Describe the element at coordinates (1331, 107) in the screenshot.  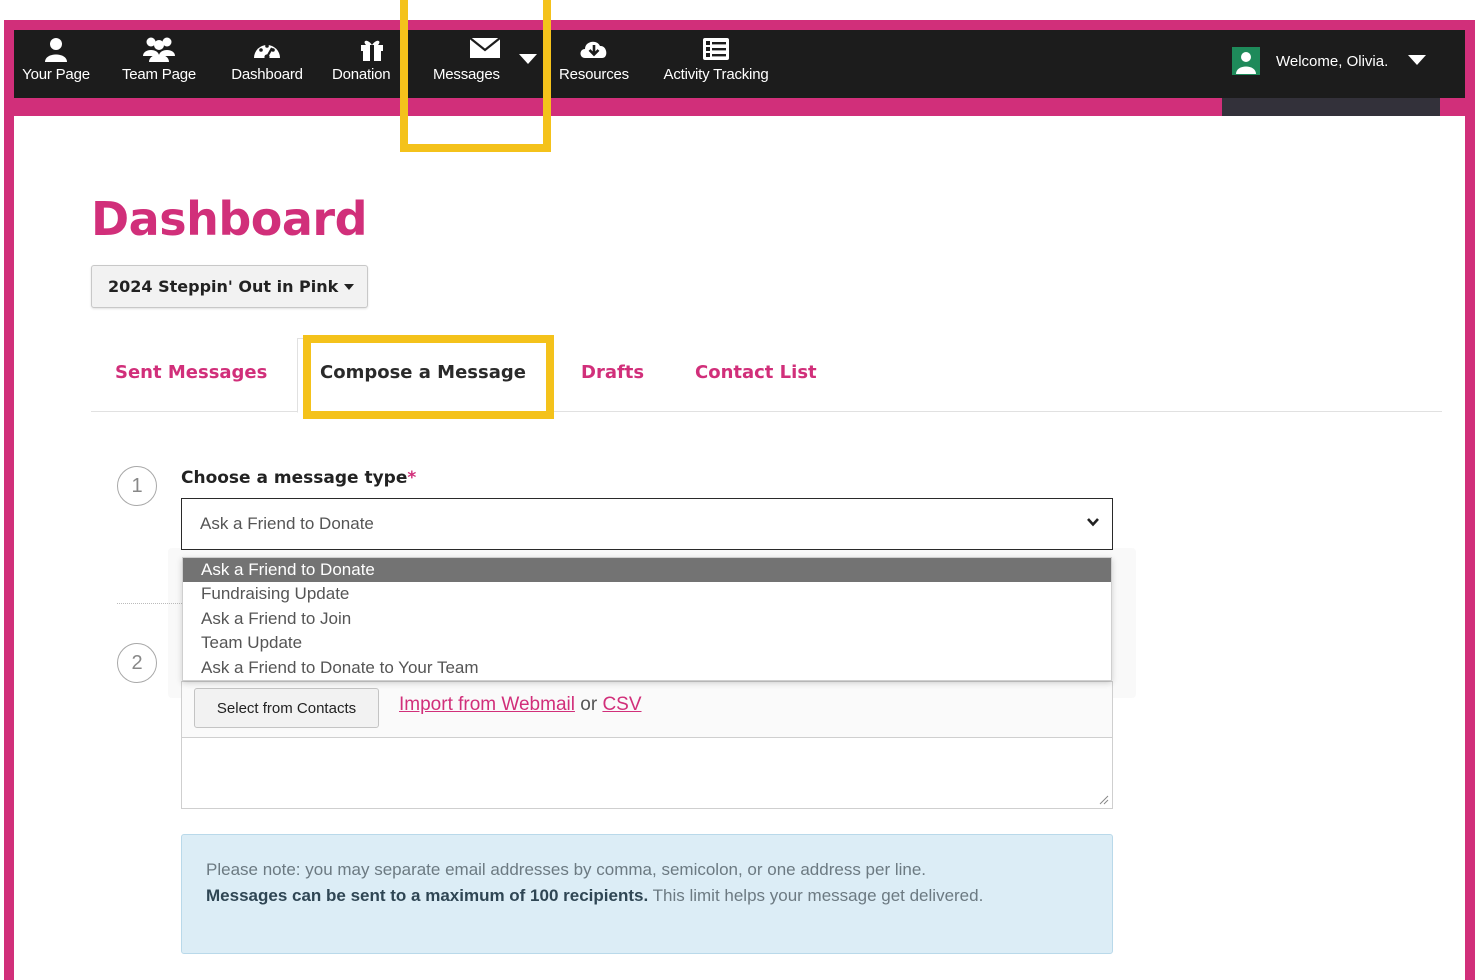
I see `user-menu-underline` at that location.